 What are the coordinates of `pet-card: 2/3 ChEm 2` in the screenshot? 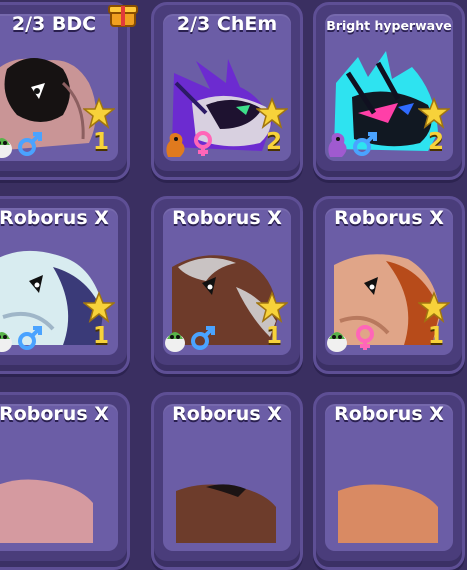 It's located at (227, 91).